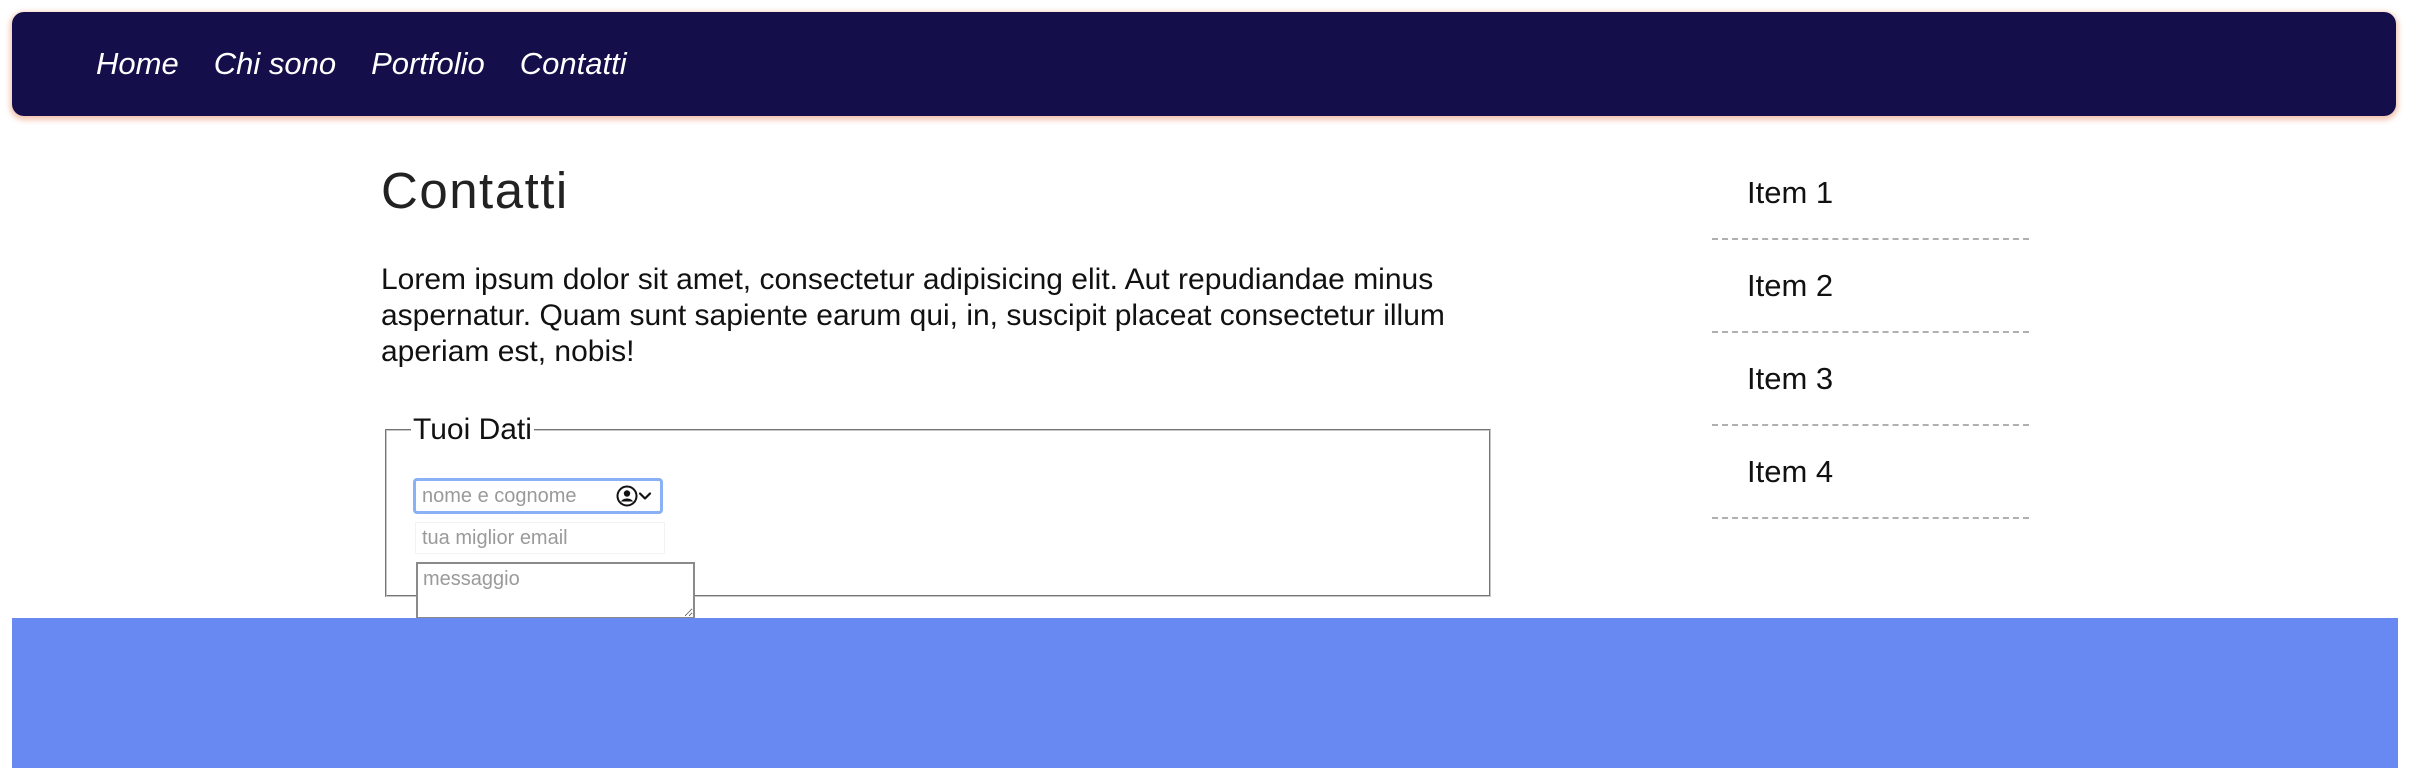 The image size is (2412, 768). What do you see at coordinates (540, 538) in the screenshot?
I see `email-input` at bounding box center [540, 538].